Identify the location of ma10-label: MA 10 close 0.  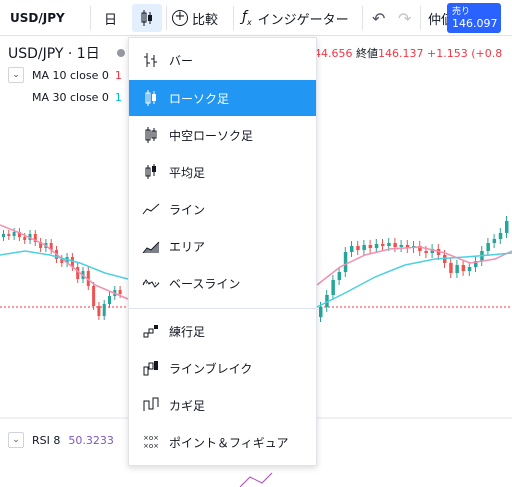
(70, 75).